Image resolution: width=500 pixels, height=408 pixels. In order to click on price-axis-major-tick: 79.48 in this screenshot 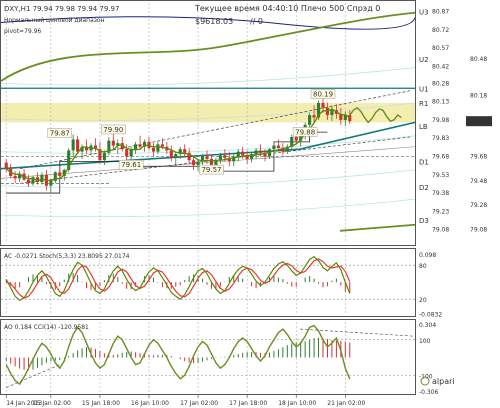, I will do `click(478, 181)`.